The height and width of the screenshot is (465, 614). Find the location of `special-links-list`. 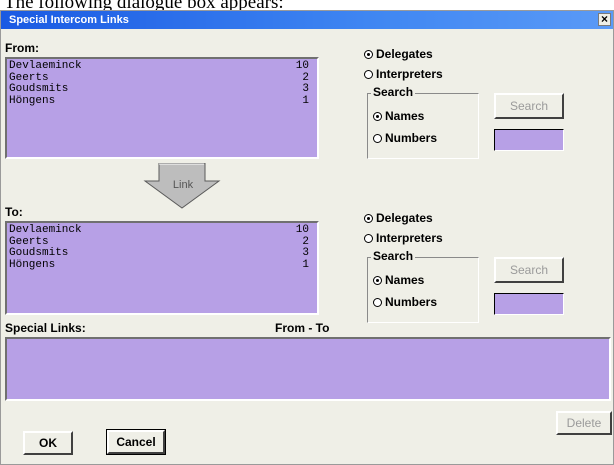

special-links-list is located at coordinates (308, 369).